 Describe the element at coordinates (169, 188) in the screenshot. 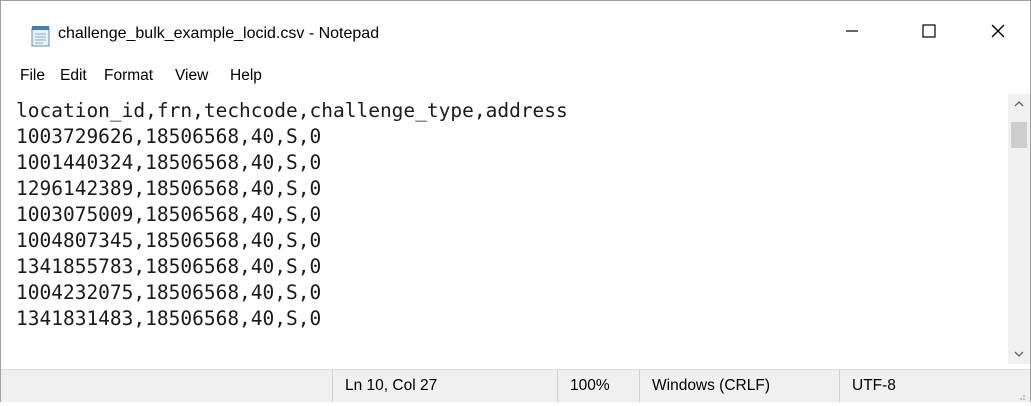

I see `editor-line: 1296142389,18506568,40,S,0` at that location.